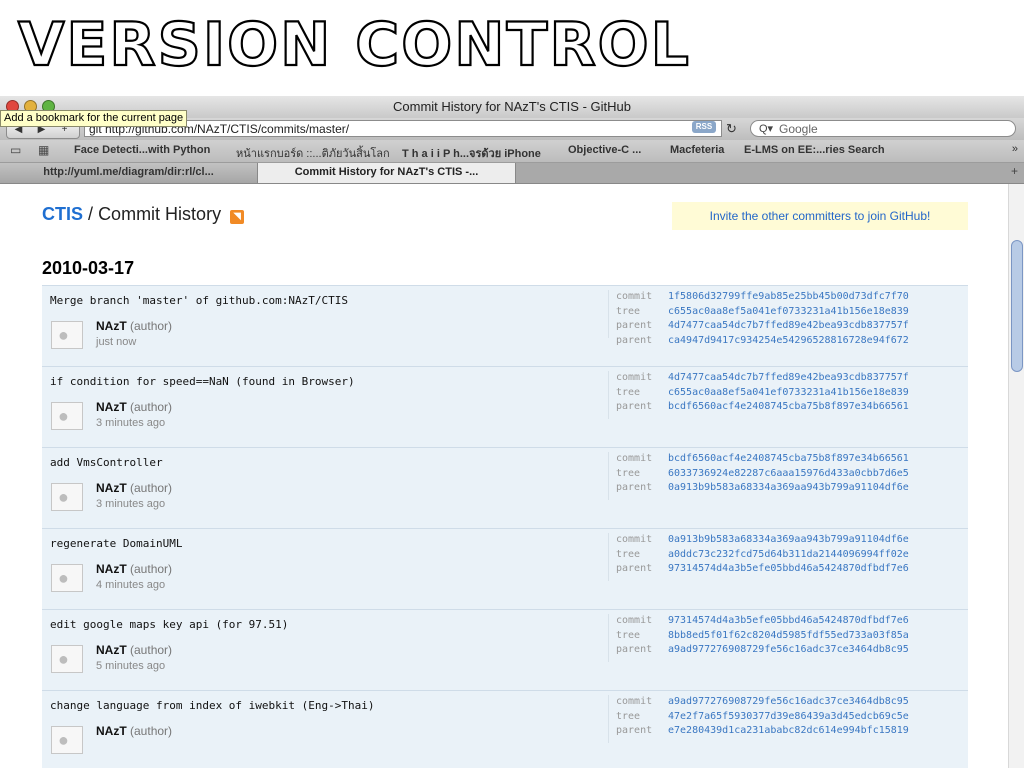  Describe the element at coordinates (169, 624) in the screenshot. I see `commit-message: edit google maps key api (for 97.51)` at that location.